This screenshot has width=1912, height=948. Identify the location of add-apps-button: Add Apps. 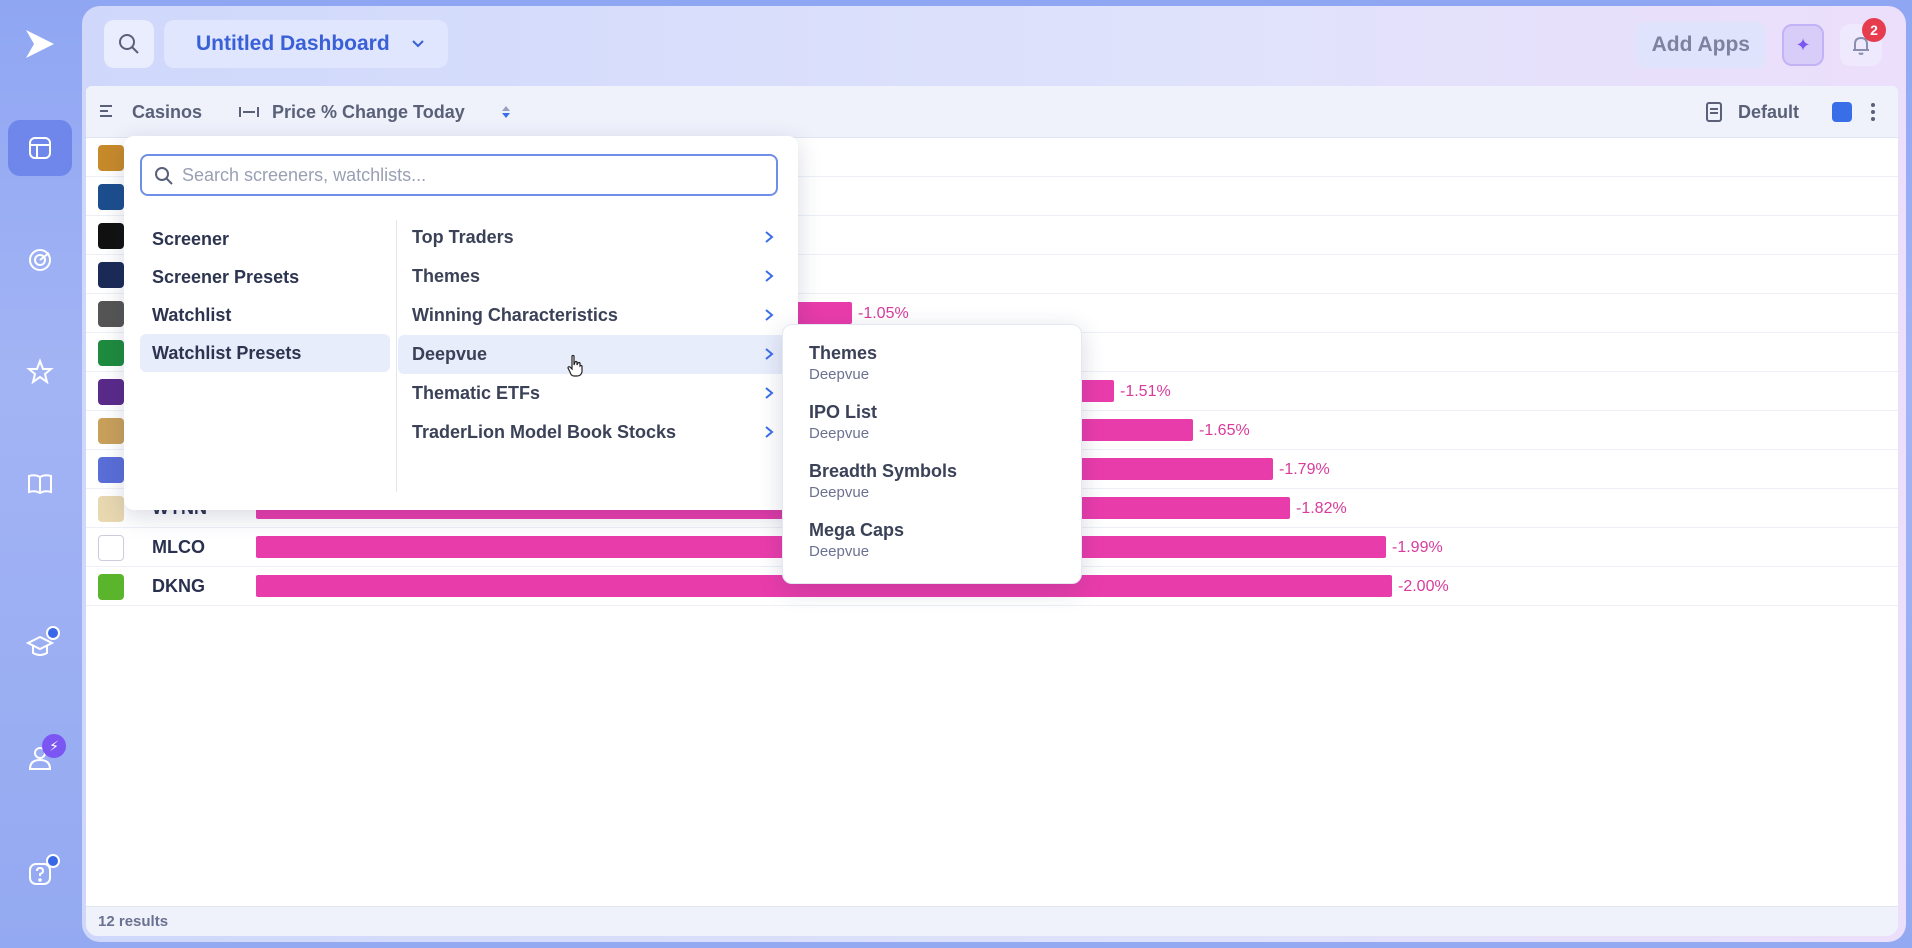
(1700, 45).